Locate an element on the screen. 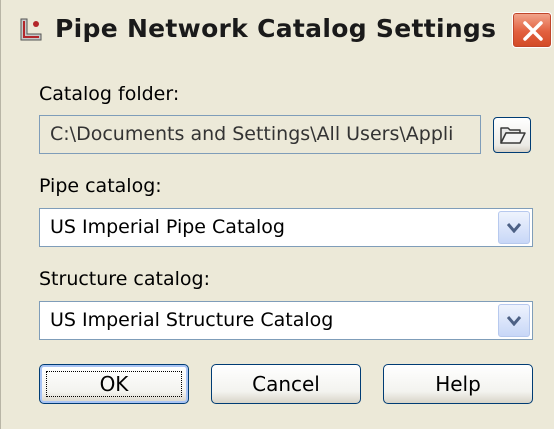 Image resolution: width=554 pixels, height=429 pixels. pipe-network-app-icon is located at coordinates (31, 30).